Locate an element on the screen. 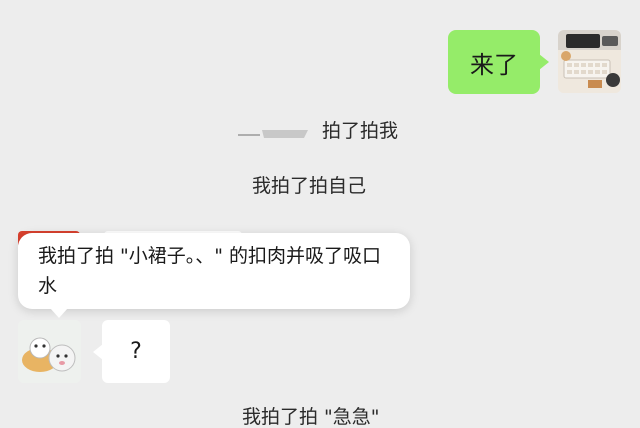 The height and width of the screenshot is (428, 640). incoming-message-text: ? is located at coordinates (136, 351).